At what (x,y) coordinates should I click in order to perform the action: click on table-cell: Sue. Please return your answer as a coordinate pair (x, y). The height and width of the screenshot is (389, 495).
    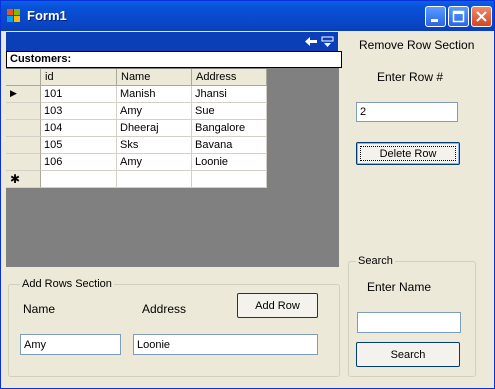
    Looking at the image, I should click on (229, 111).